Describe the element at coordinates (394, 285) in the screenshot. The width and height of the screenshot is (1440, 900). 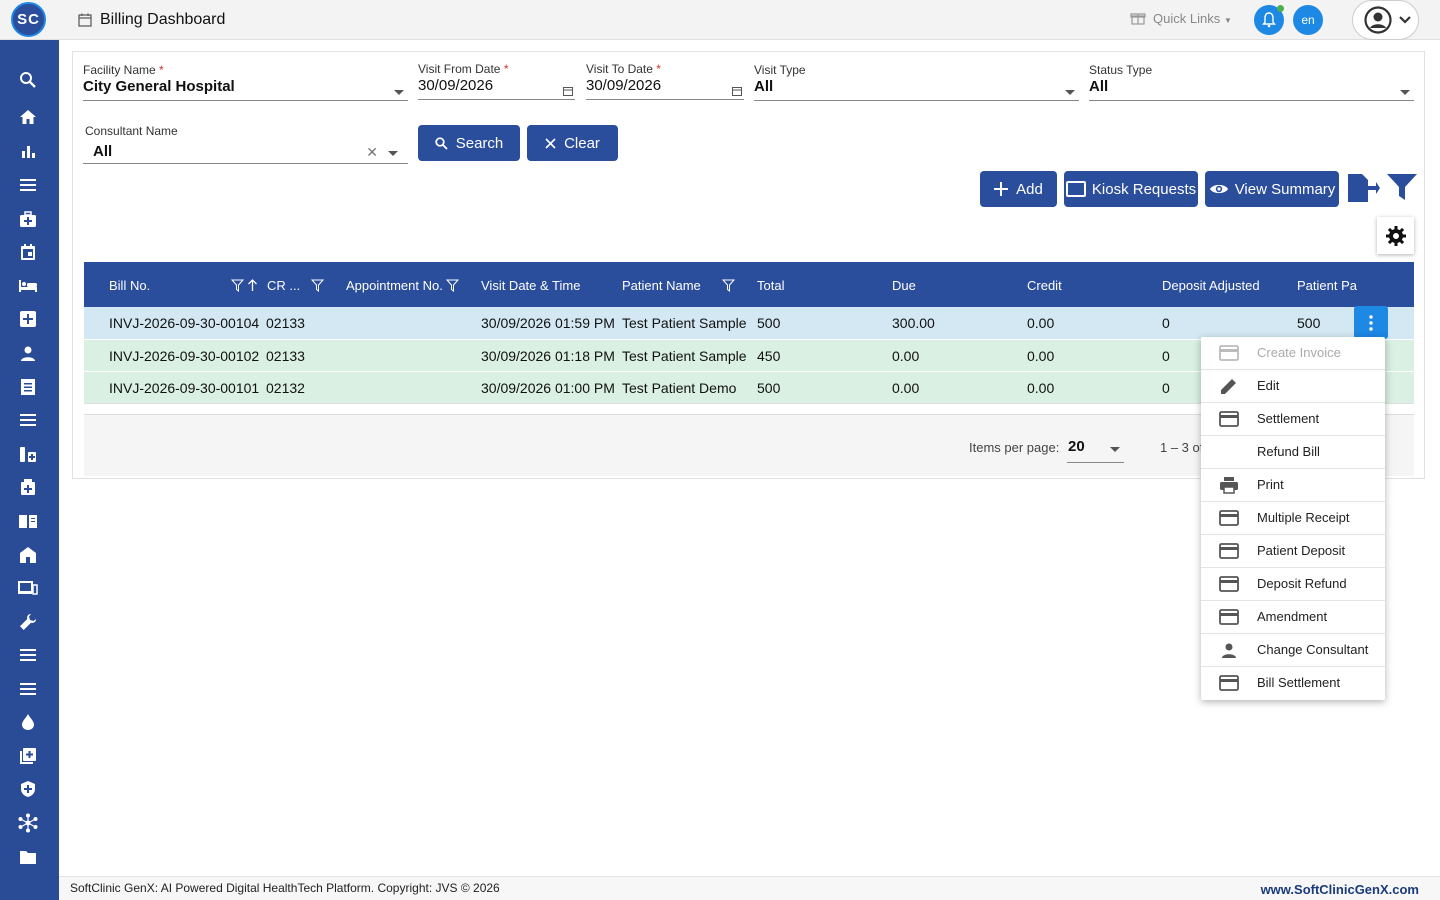
I see `column-header-appointment: Appointment No.` at that location.